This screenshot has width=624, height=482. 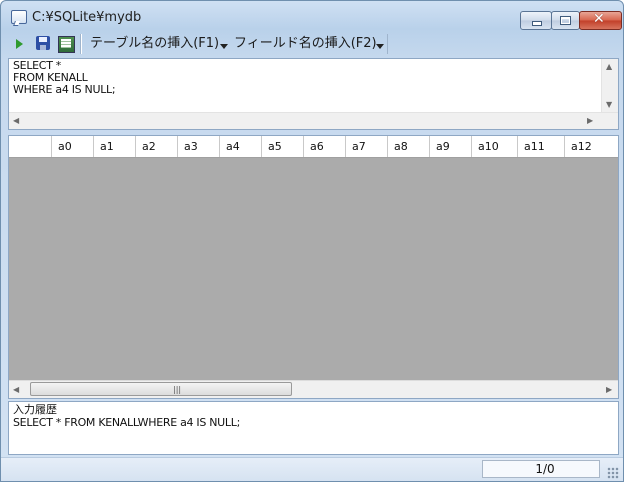 I want to click on maximize-button, so click(x=565, y=20).